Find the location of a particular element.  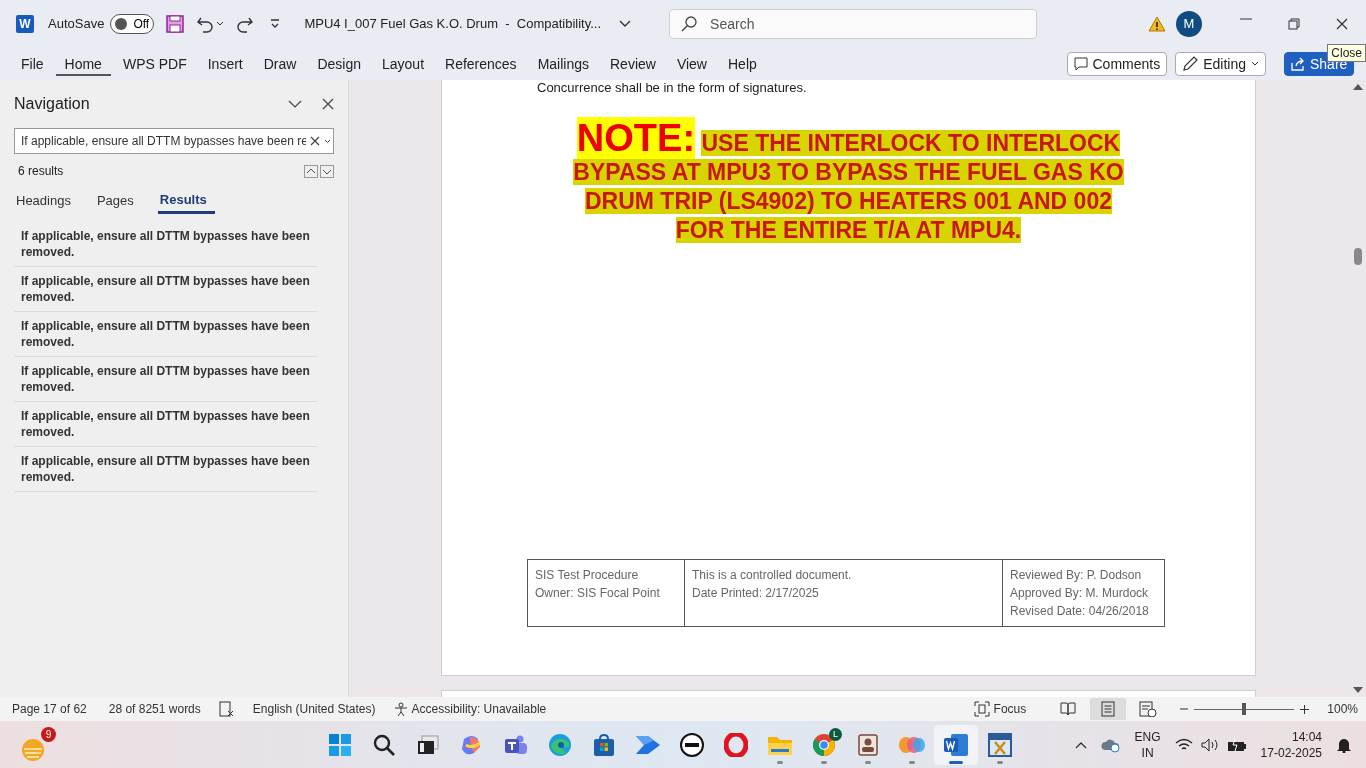

pane-tab: Headings is located at coordinates (46, 202).